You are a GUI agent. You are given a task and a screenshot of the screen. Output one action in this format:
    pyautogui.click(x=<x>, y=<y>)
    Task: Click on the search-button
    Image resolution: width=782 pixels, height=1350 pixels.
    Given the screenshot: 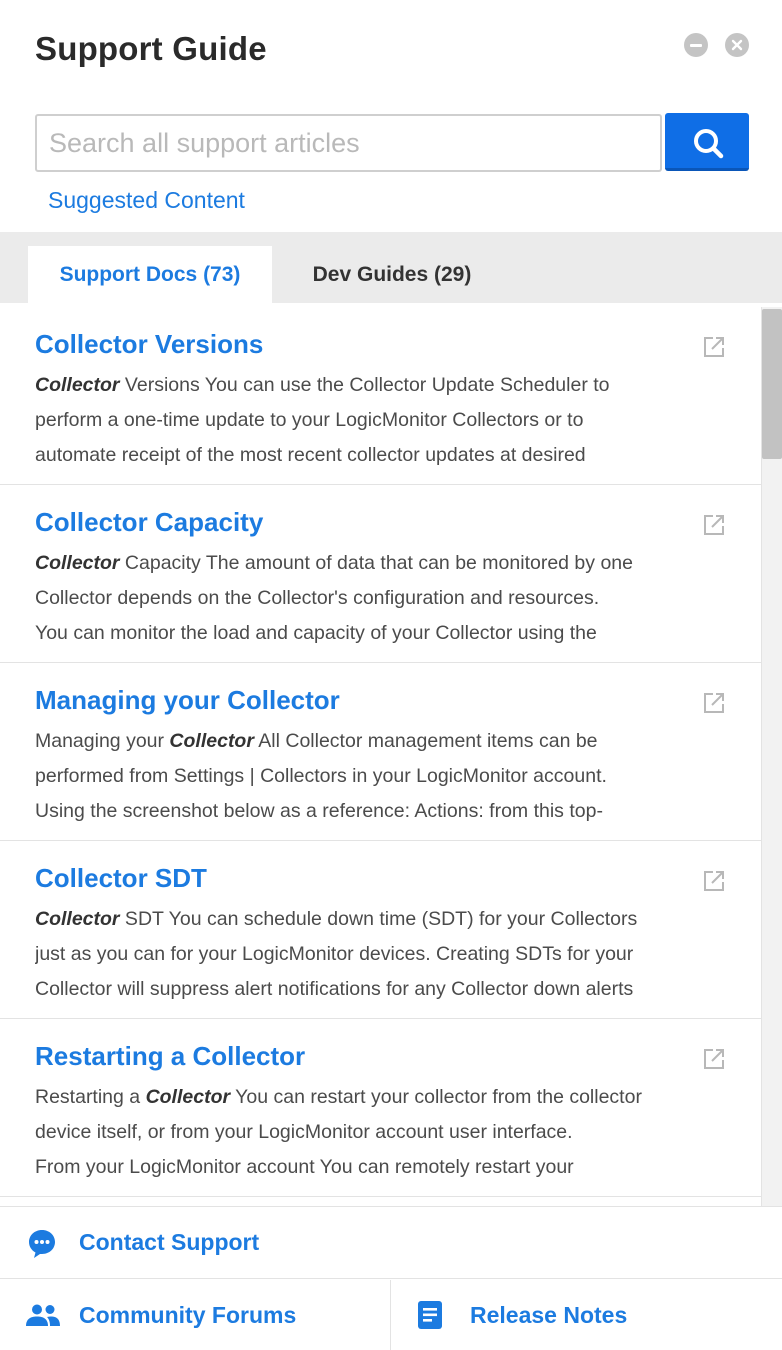 What is the action you would take?
    pyautogui.click(x=707, y=142)
    